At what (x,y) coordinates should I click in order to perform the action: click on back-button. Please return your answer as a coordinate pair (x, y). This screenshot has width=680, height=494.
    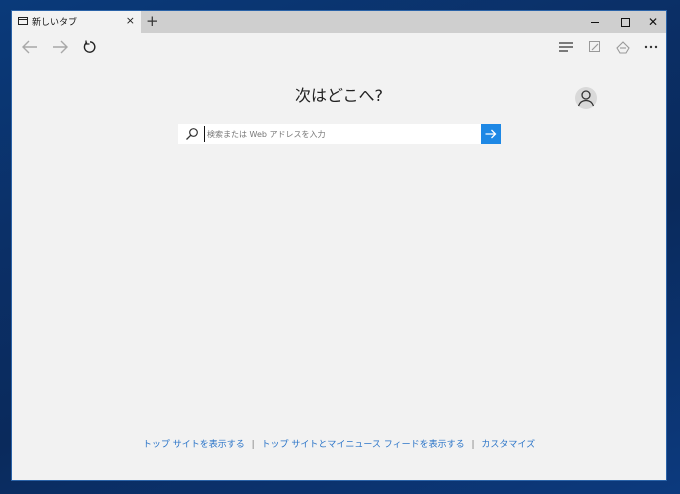
    Looking at the image, I should click on (30, 47).